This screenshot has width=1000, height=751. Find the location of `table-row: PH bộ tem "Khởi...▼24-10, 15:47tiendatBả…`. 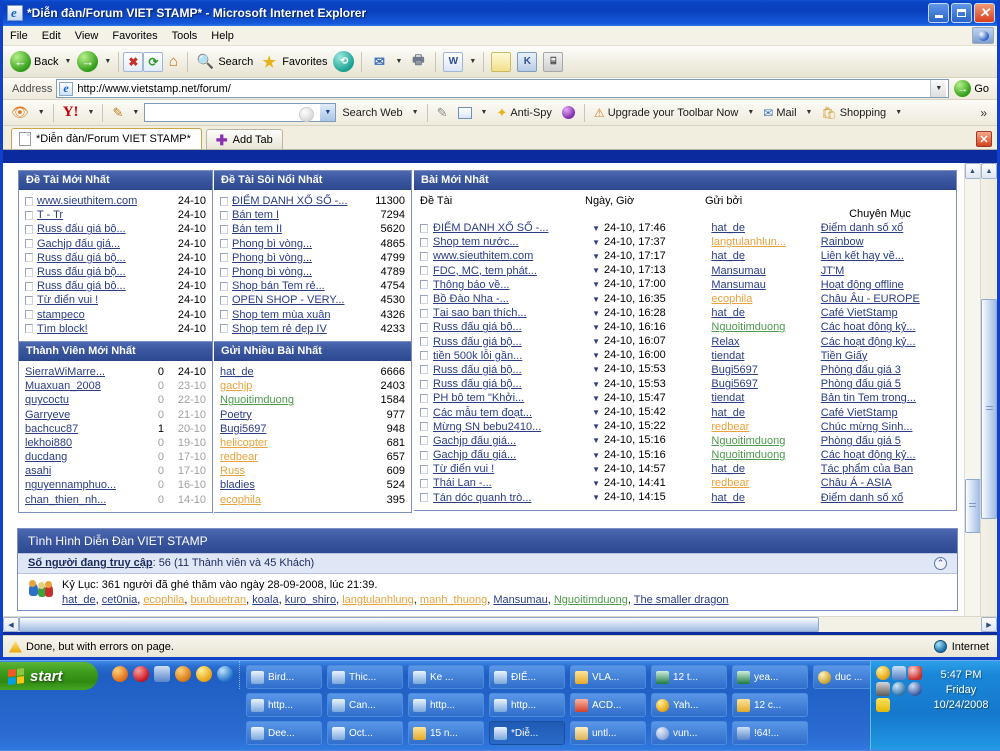

table-row: PH bộ tem "Khởi...▼24-10, 15:47tiendatBả… is located at coordinates (685, 398).